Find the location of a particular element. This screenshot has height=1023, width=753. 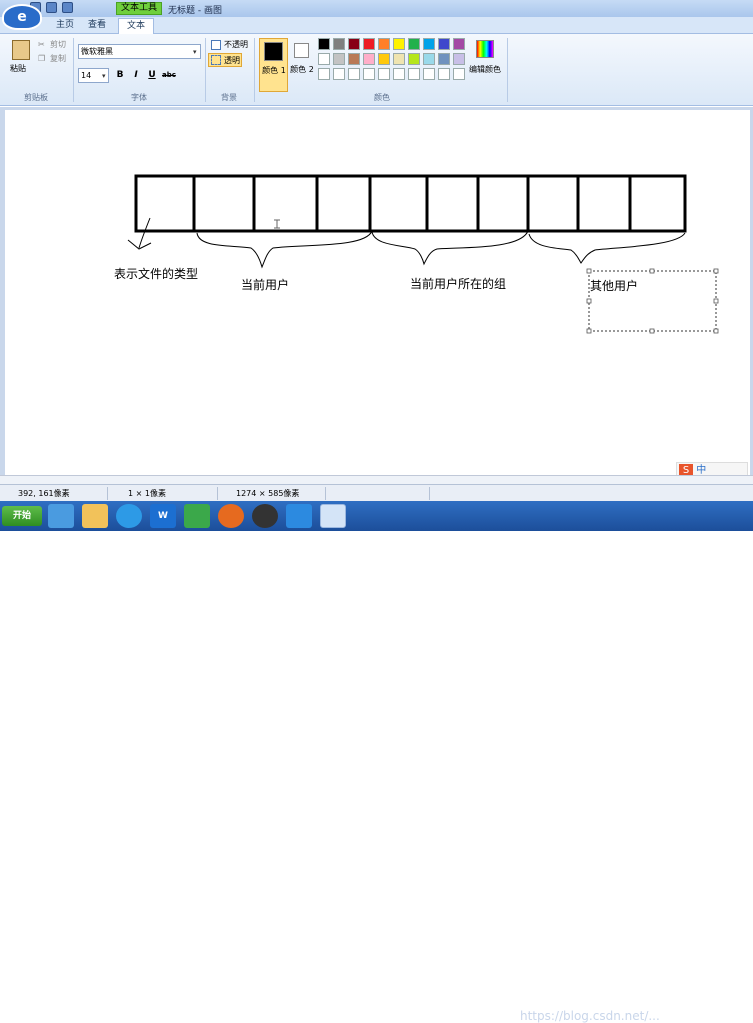

opaque-button: 不透明 is located at coordinates (236, 45).